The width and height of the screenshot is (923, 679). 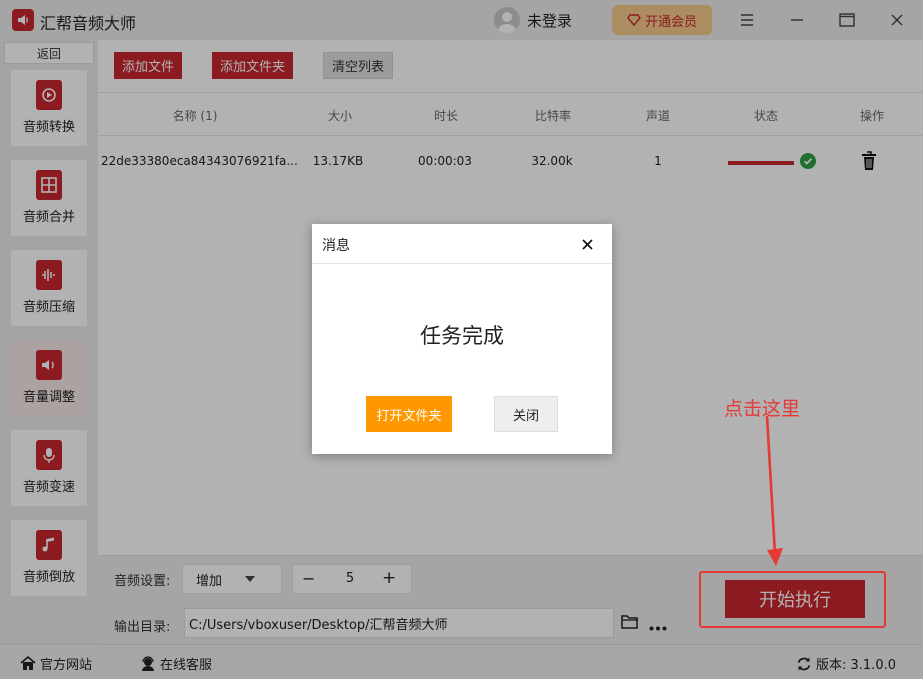 I want to click on annotation-arrow-icon, so click(x=774, y=490).